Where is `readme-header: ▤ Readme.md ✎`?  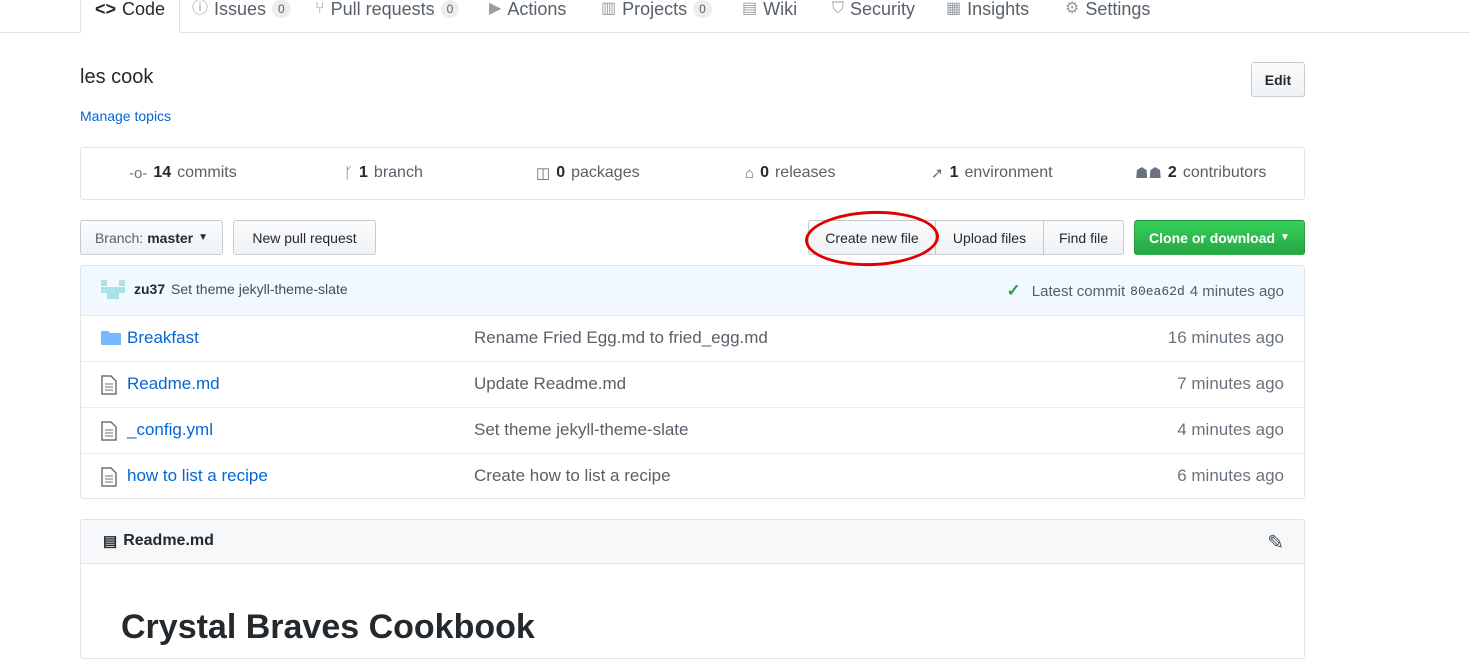
readme-header: ▤ Readme.md ✎ is located at coordinates (692, 542).